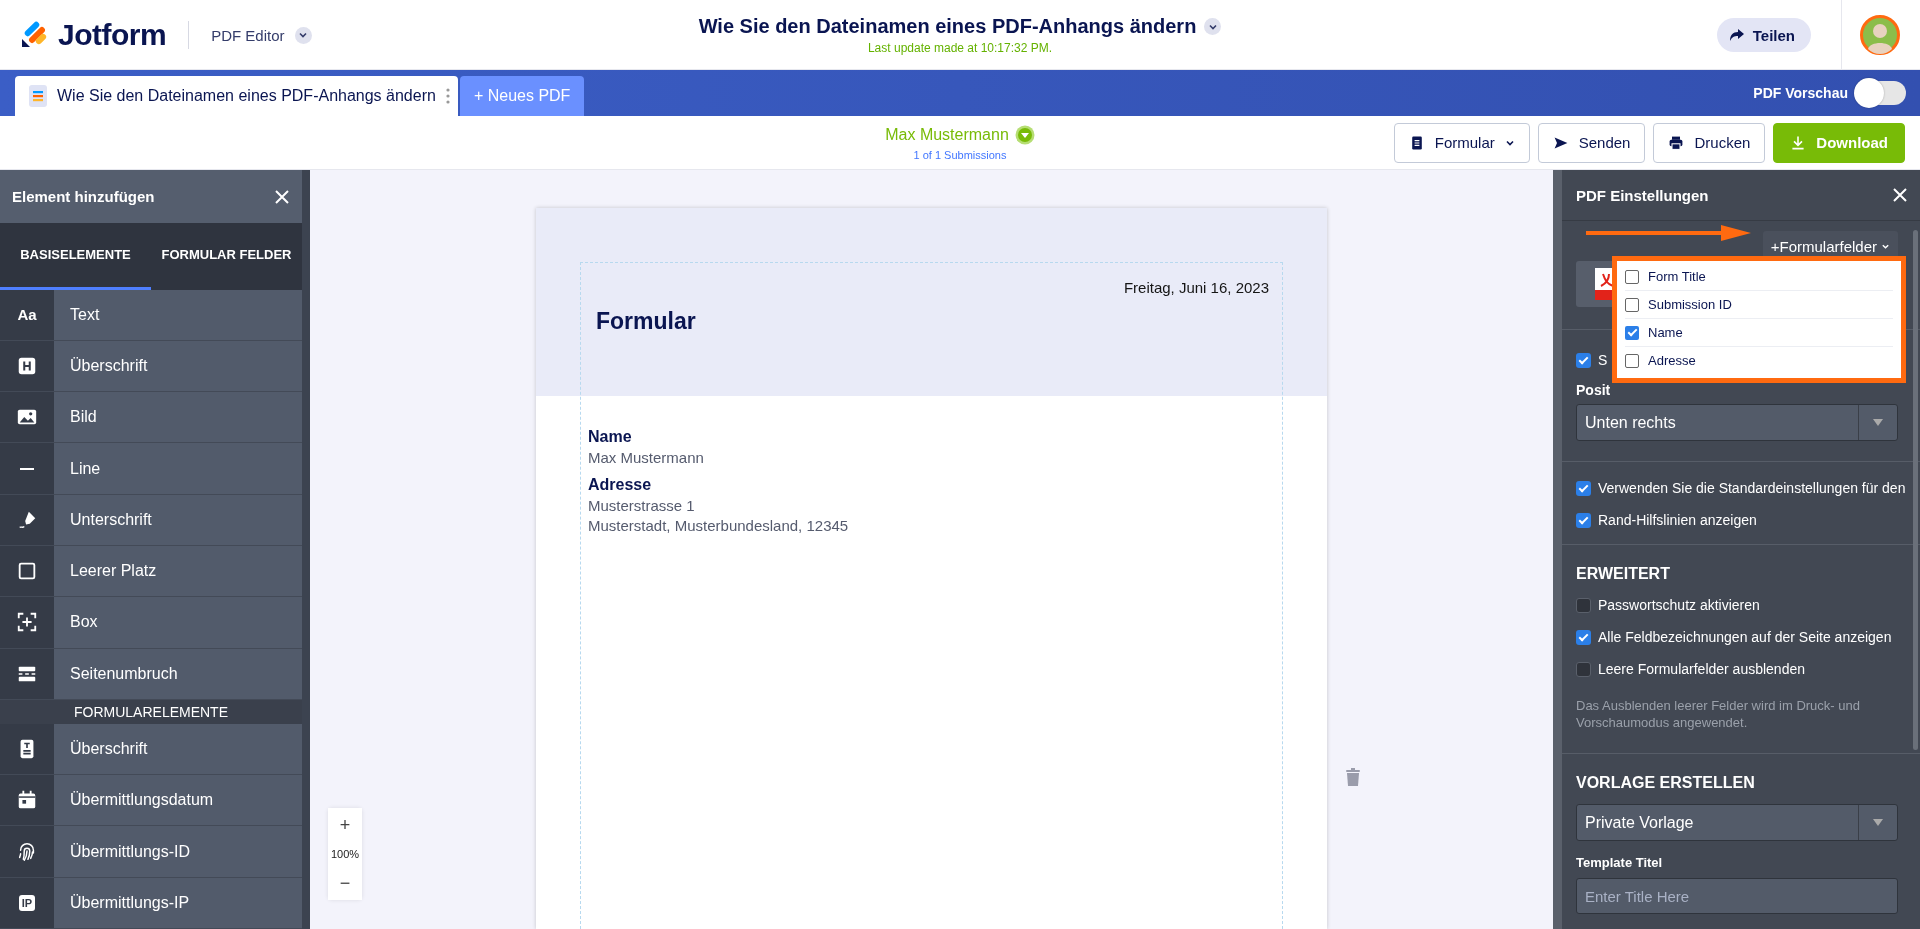  I want to click on avatar, so click(1880, 35).